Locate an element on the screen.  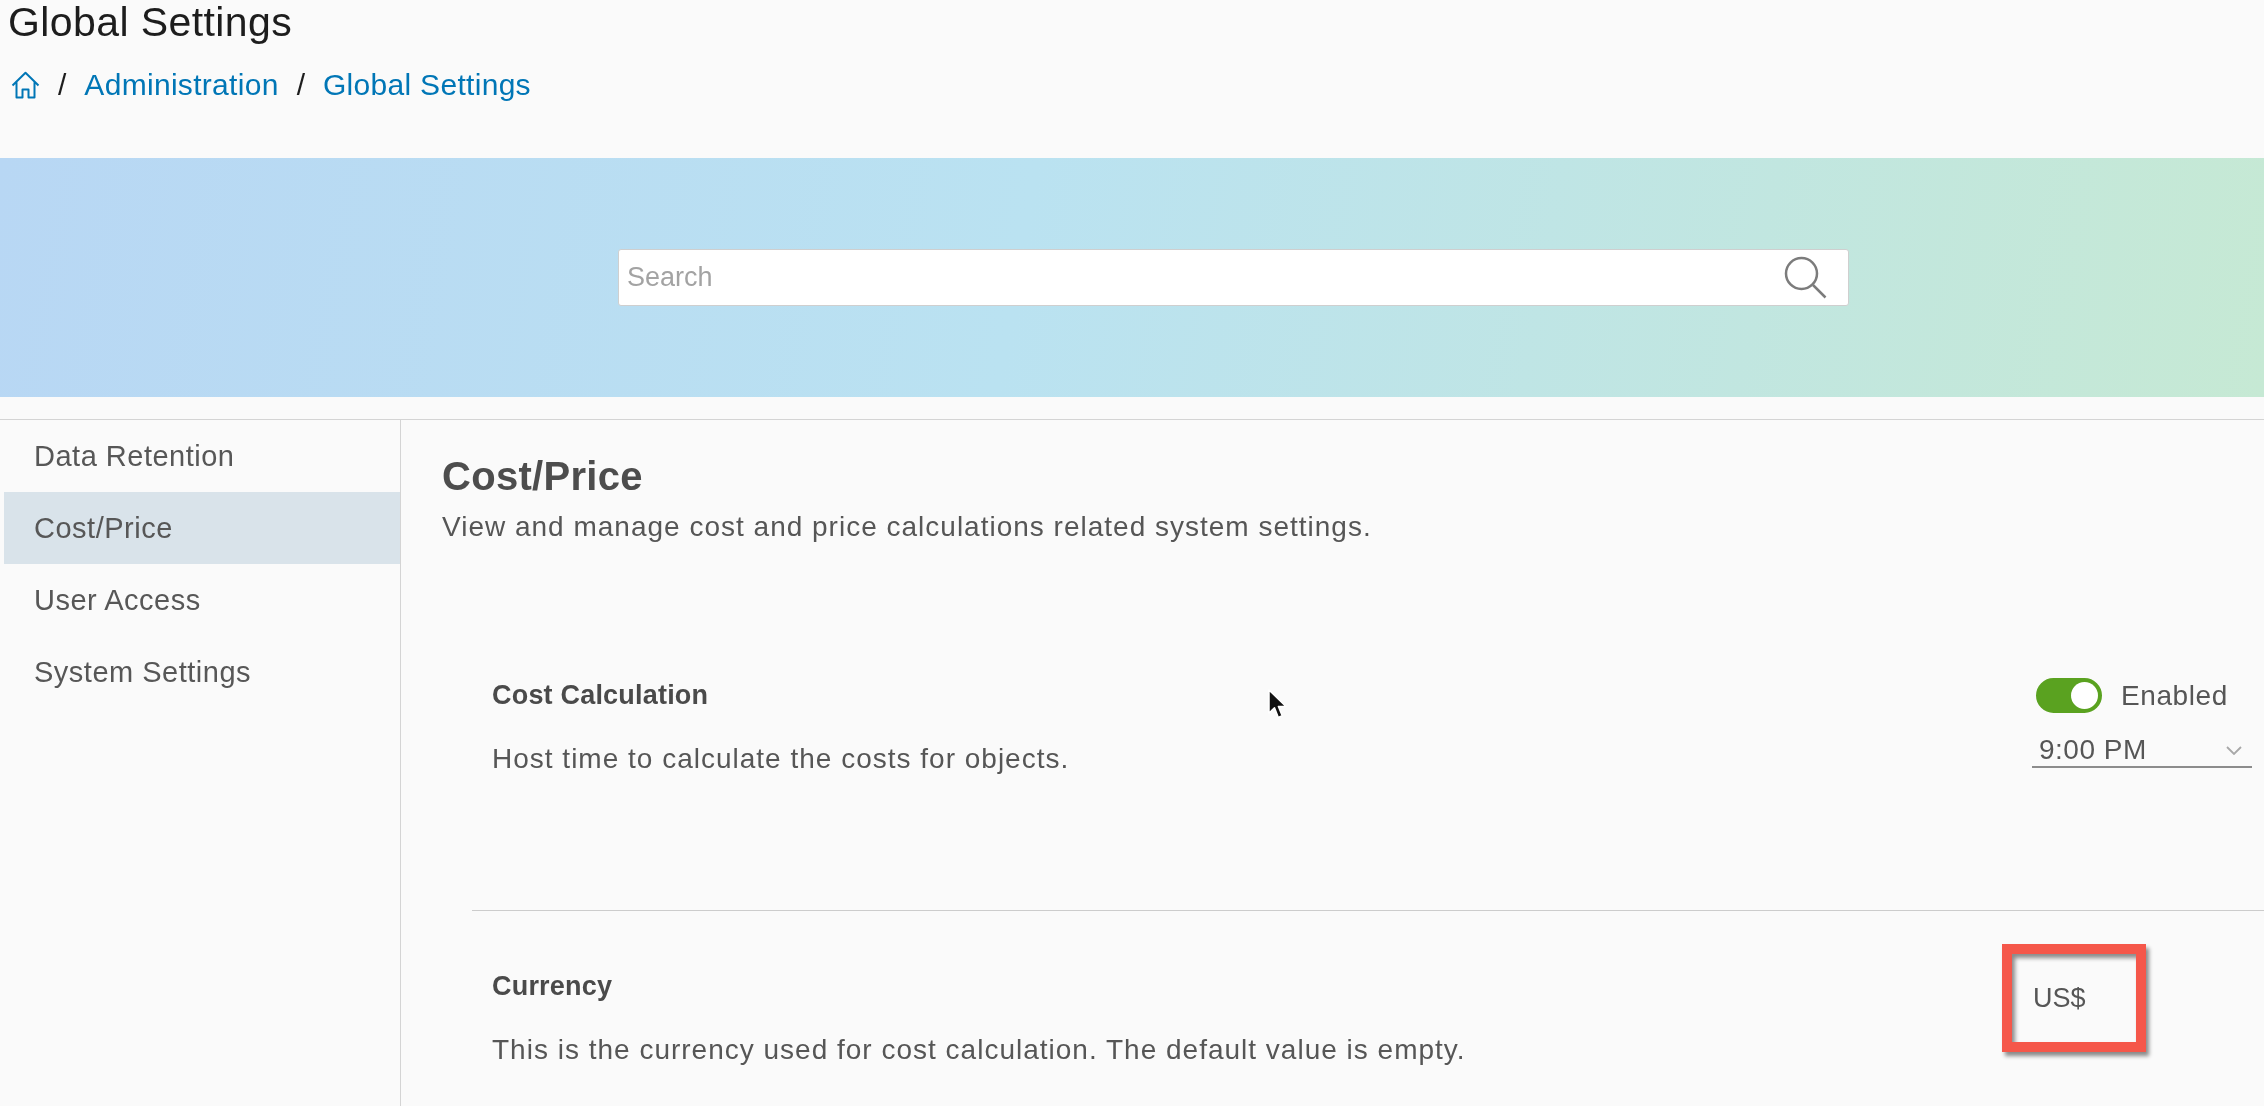
sidebar-item: System Settings is located at coordinates (202, 672).